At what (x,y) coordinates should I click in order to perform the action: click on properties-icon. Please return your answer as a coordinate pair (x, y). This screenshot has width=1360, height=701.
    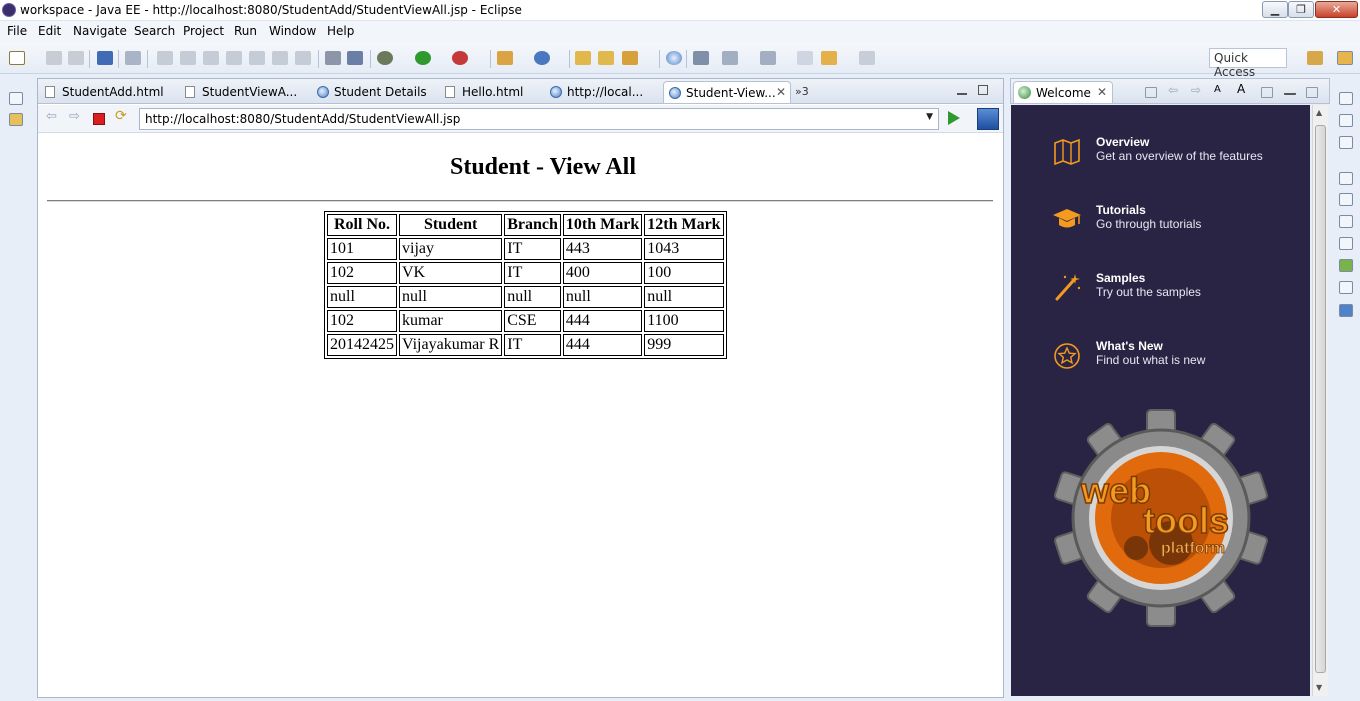
    Looking at the image, I should click on (1346, 221).